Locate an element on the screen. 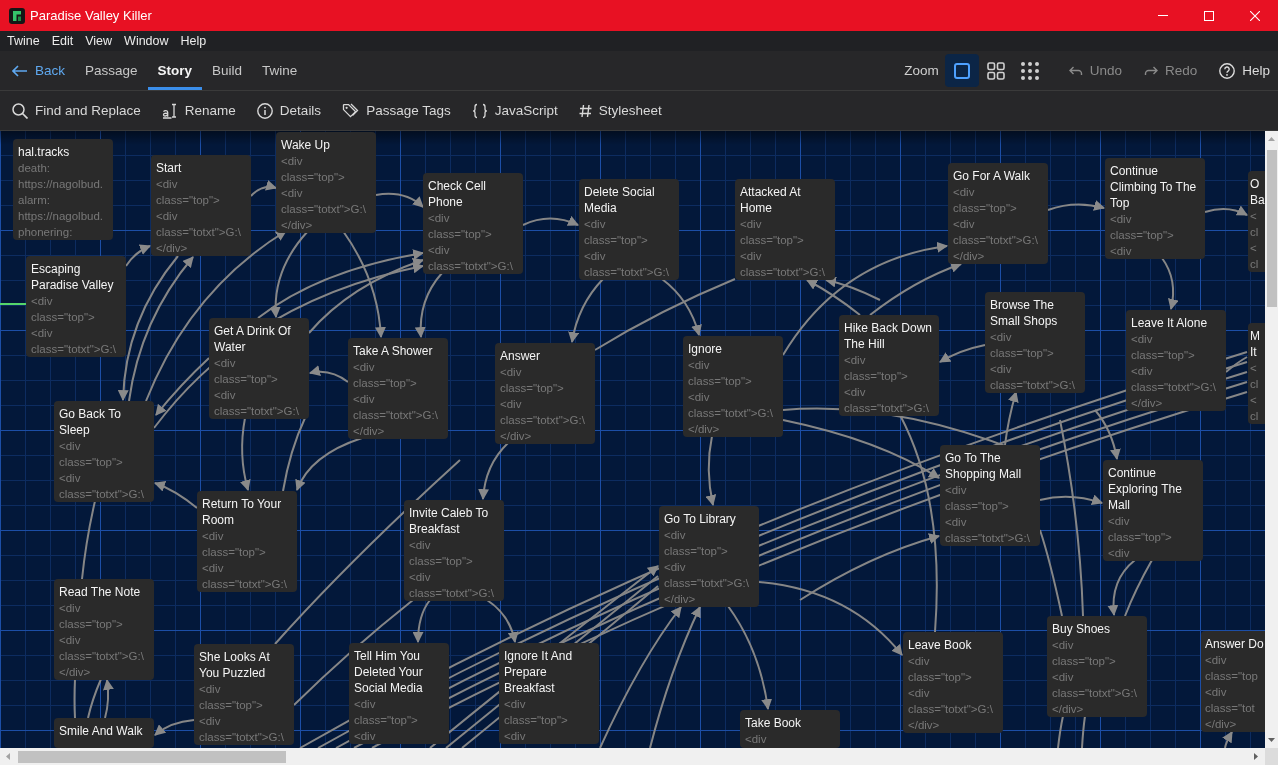 Image resolution: width=1278 pixels, height=765 pixels. braces-icon is located at coordinates (479, 110).